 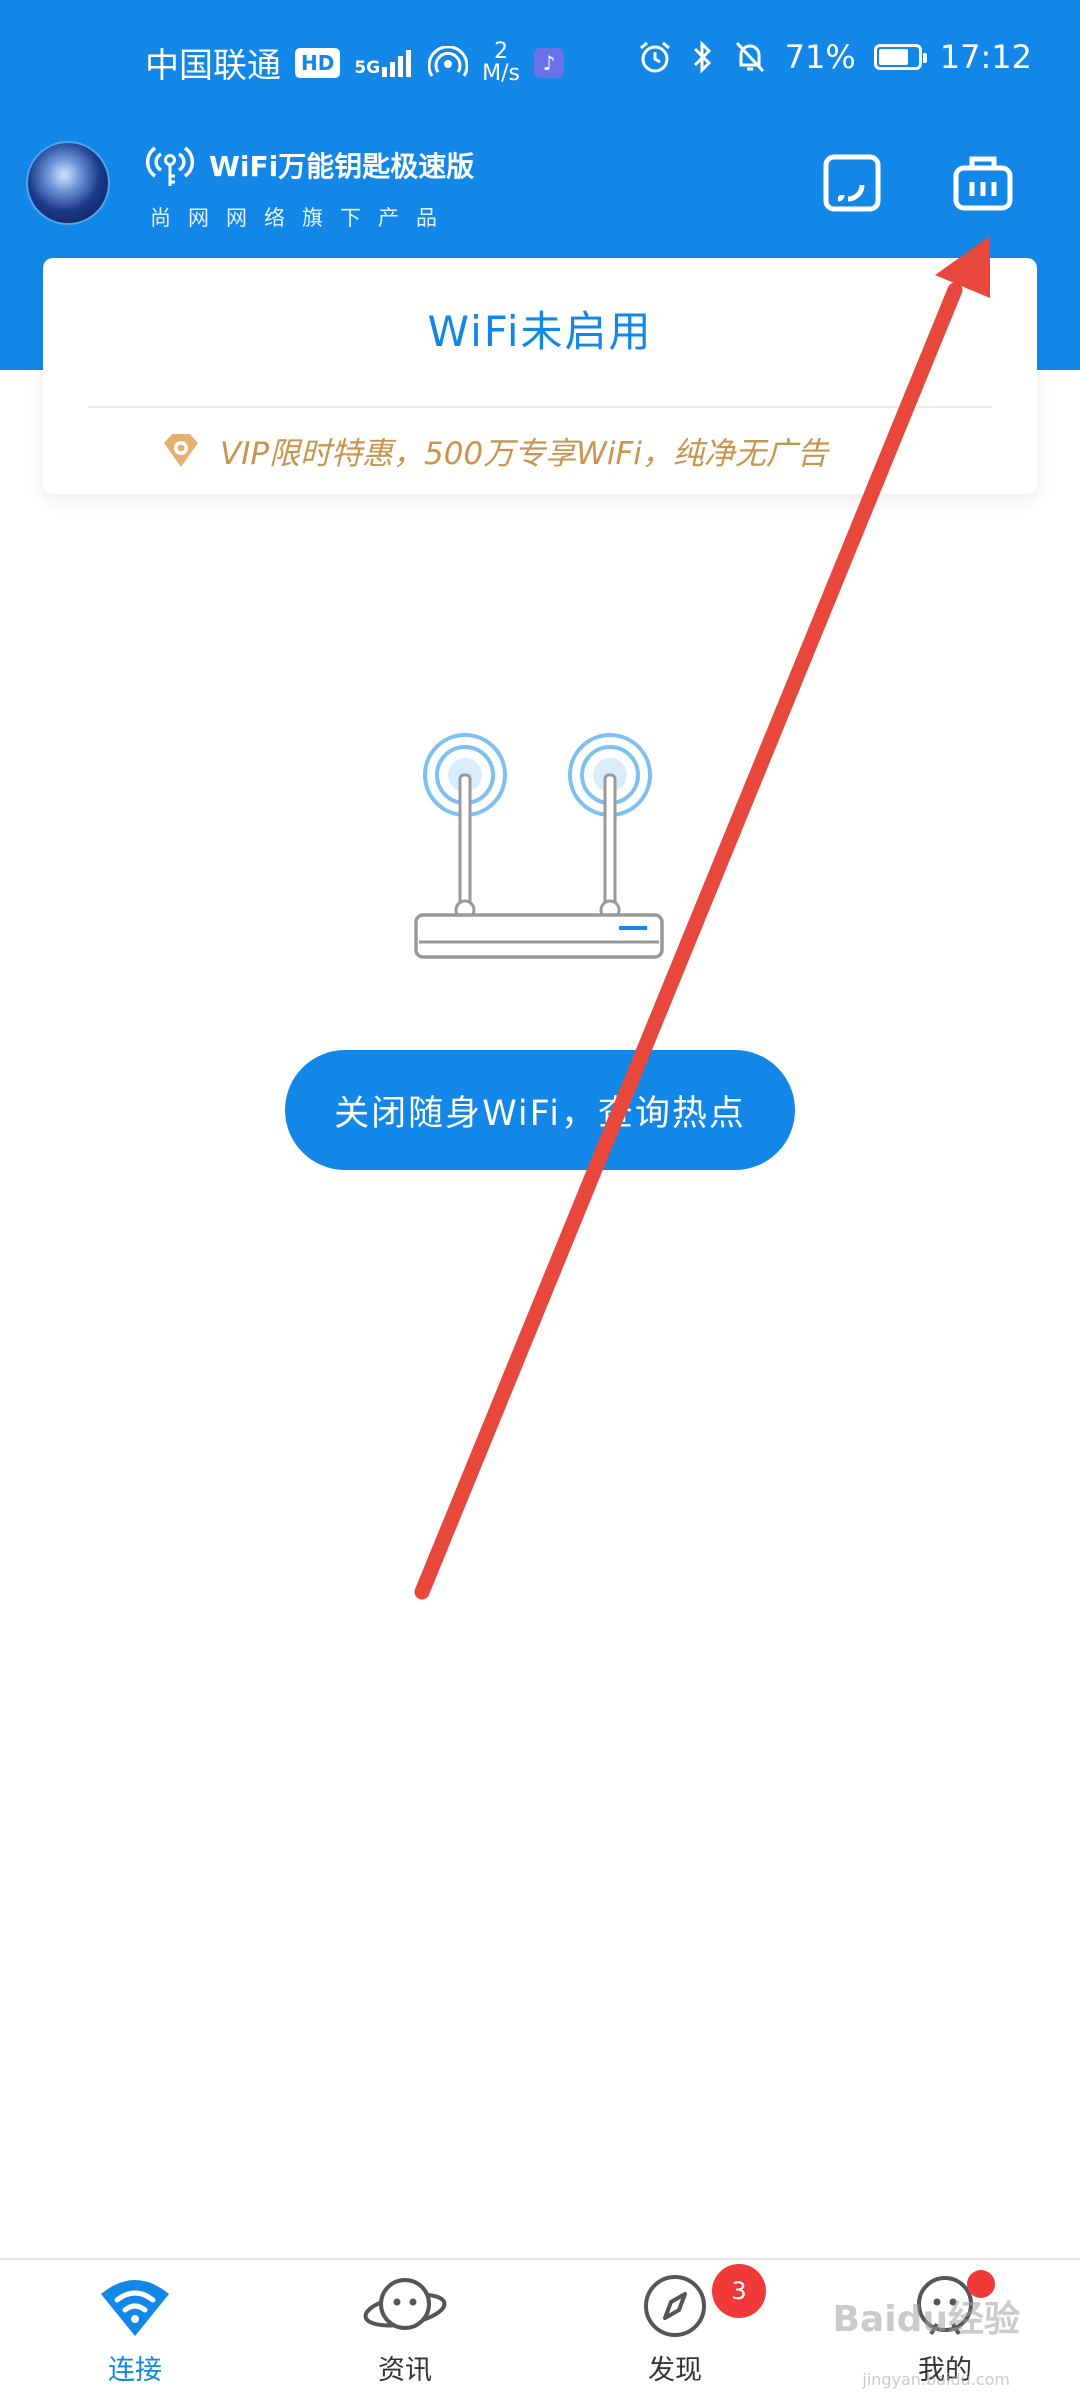 What do you see at coordinates (540, 1110) in the screenshot?
I see `close-wifi-search-hotspot-button: 关闭随身WiFi，查询热点` at bounding box center [540, 1110].